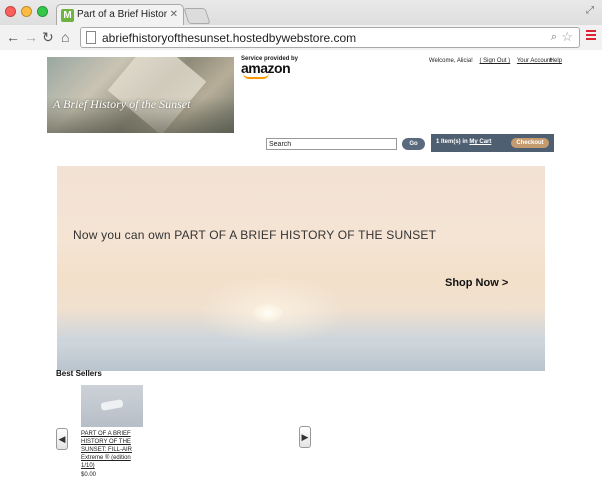 The image size is (602, 480). What do you see at coordinates (534, 61) in the screenshot?
I see `your-account-link: Your Account` at bounding box center [534, 61].